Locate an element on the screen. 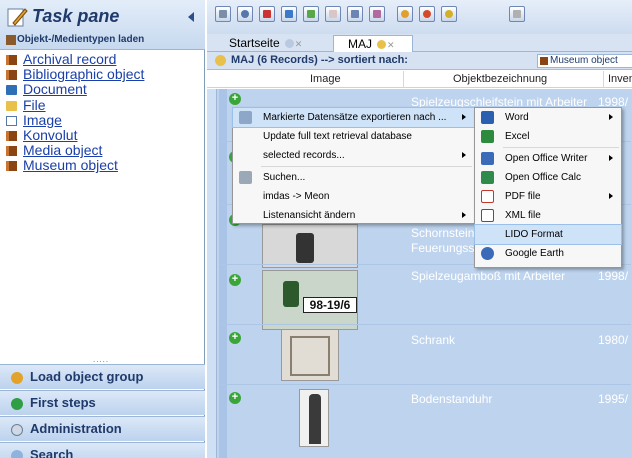 The width and height of the screenshot is (632, 458). group-c-icon is located at coordinates (449, 14).